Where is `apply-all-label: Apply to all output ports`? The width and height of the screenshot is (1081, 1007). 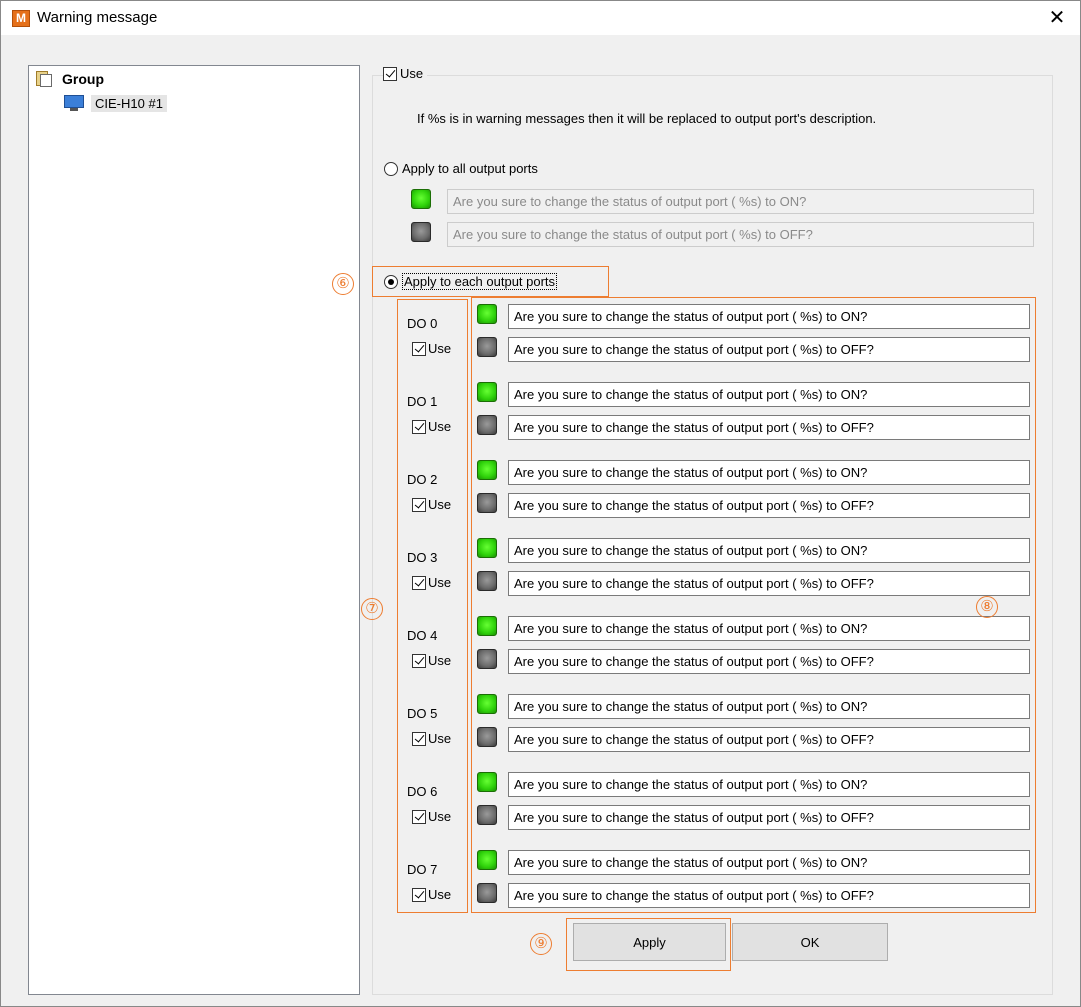
apply-all-label: Apply to all output ports is located at coordinates (470, 168).